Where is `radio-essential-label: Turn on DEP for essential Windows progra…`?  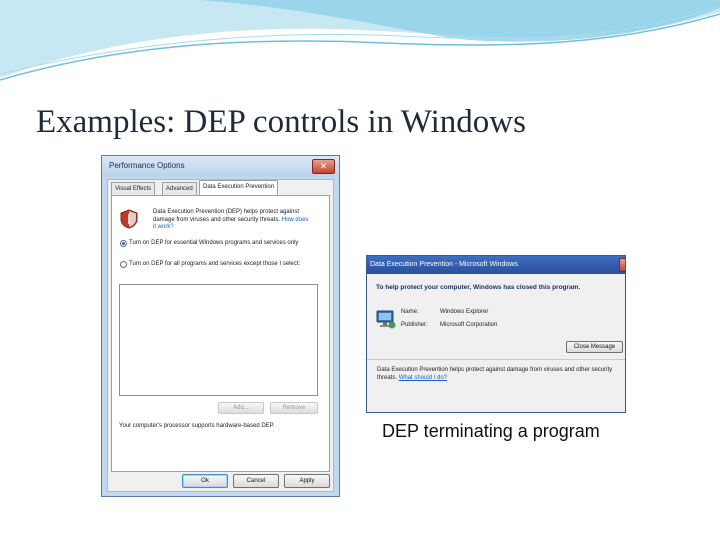
radio-essential-label: Turn on DEP for essential Windows progra… is located at coordinates (214, 243).